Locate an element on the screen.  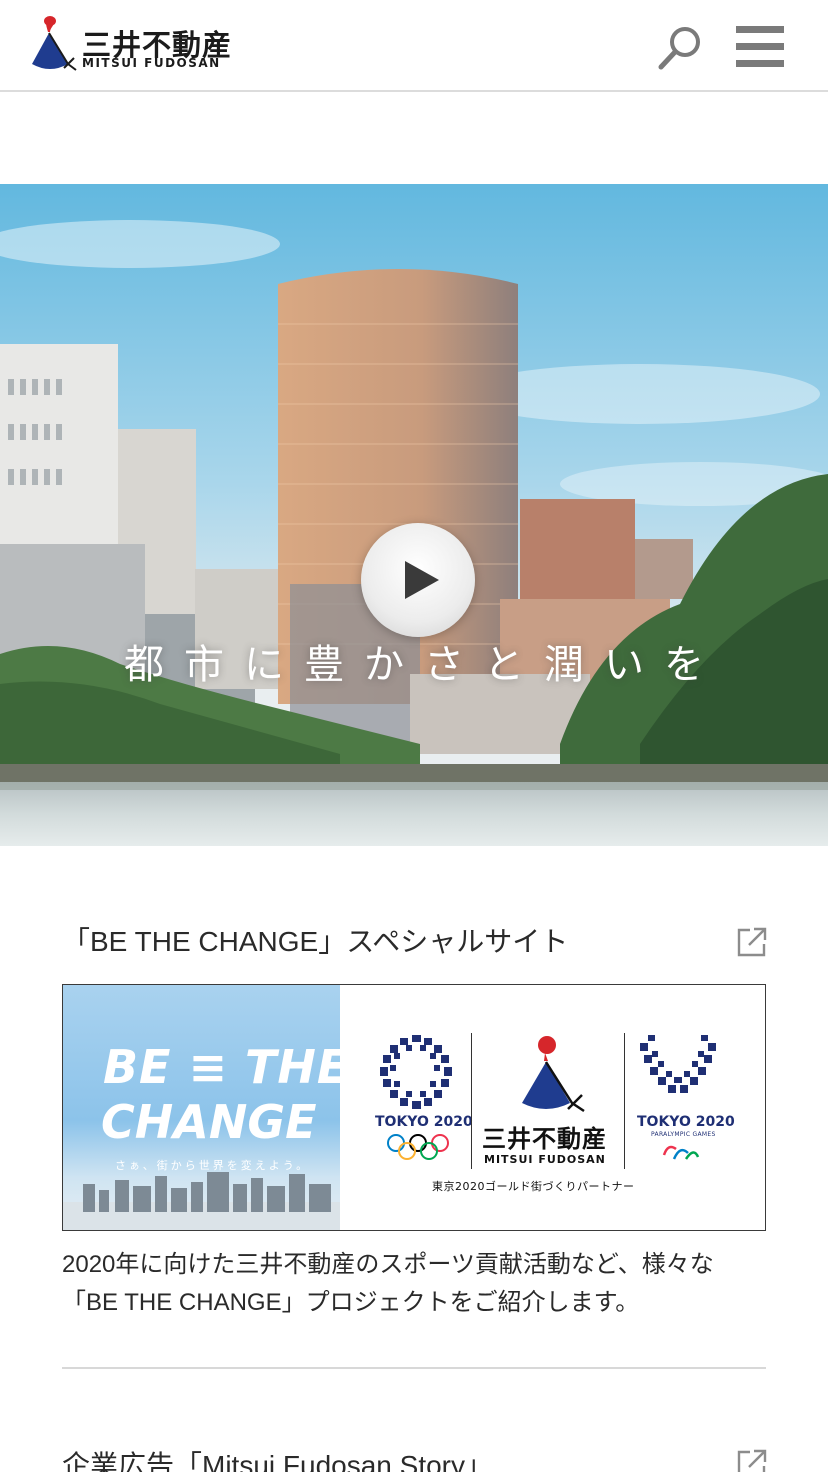
search-button is located at coordinates (680, 48).